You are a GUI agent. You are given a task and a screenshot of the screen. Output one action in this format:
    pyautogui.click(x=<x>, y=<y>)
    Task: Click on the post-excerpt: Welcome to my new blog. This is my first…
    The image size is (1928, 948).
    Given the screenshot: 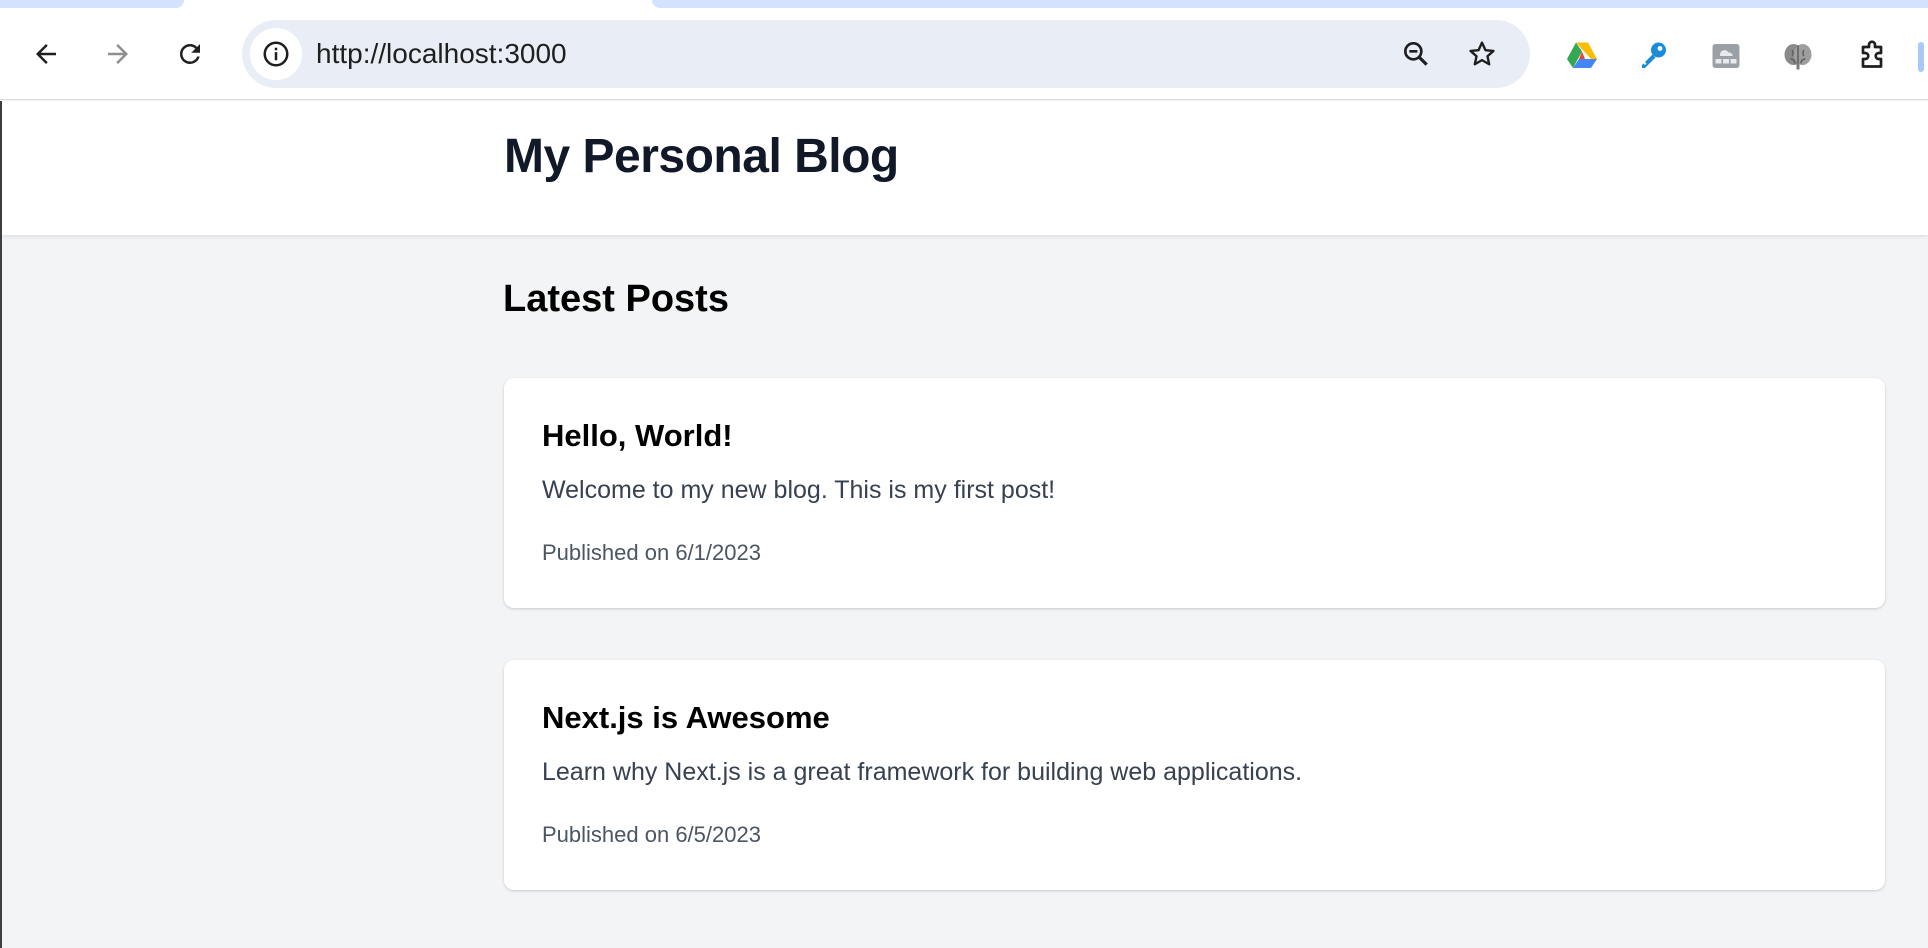 What is the action you would take?
    pyautogui.click(x=799, y=490)
    